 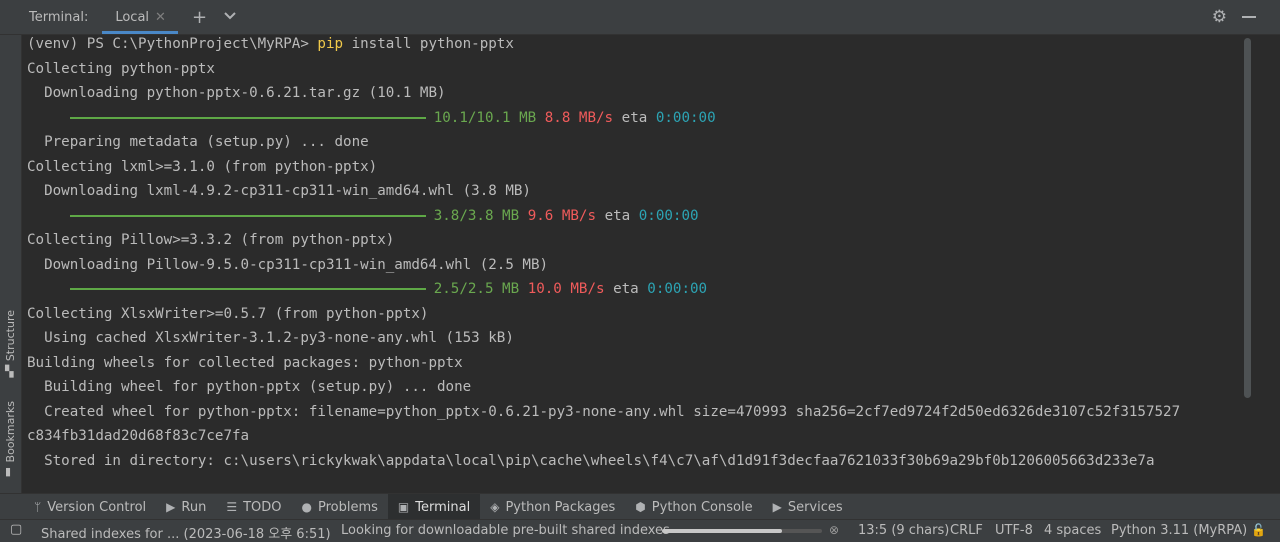 I want to click on terminal-line: 3.8/3.8 MB 9.6 MB/s eta 0:00:00, so click(x=363, y=216).